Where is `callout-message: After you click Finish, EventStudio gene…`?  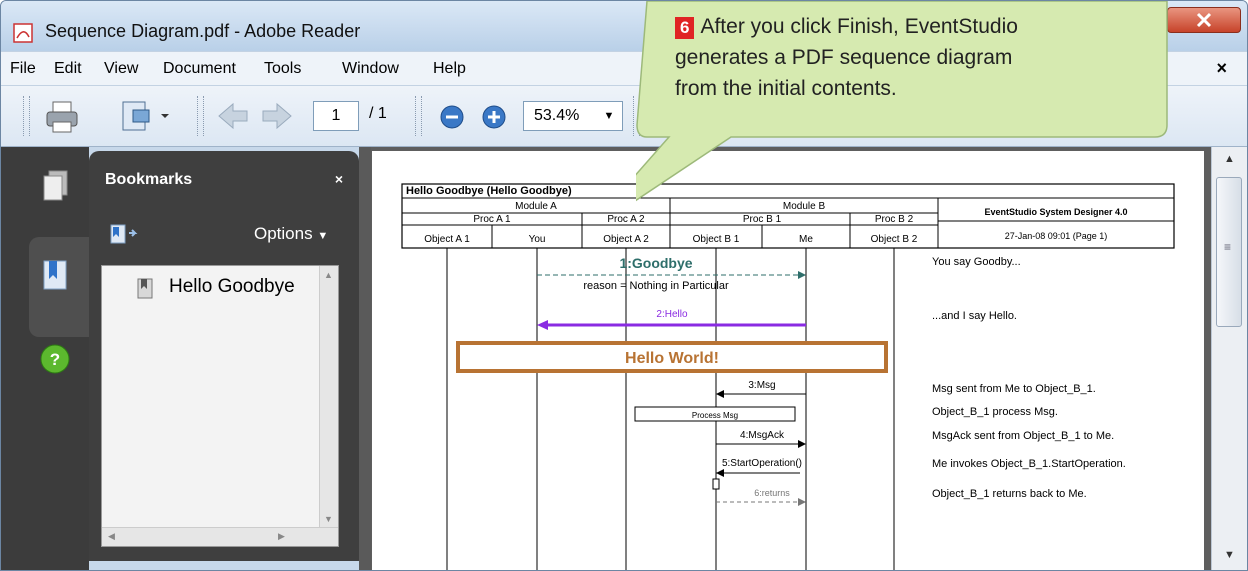
callout-message: After you click Finish, EventStudio gene… is located at coordinates (846, 57).